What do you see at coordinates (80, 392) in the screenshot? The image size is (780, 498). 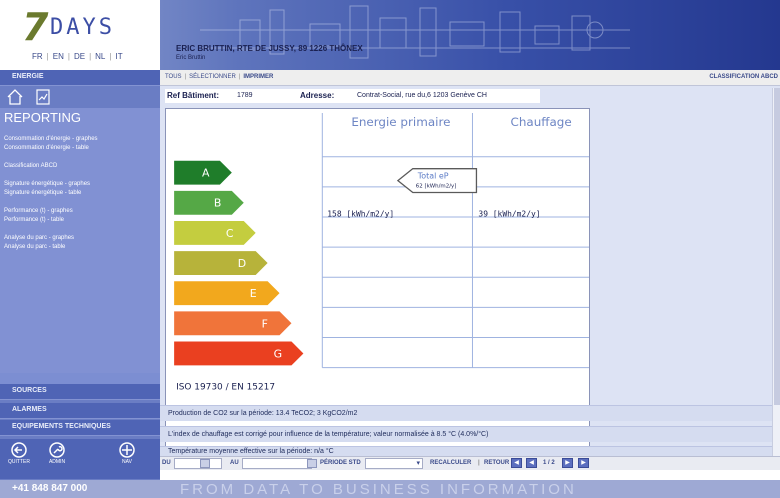 I see `sidebar-section-sources: SOURCES` at bounding box center [80, 392].